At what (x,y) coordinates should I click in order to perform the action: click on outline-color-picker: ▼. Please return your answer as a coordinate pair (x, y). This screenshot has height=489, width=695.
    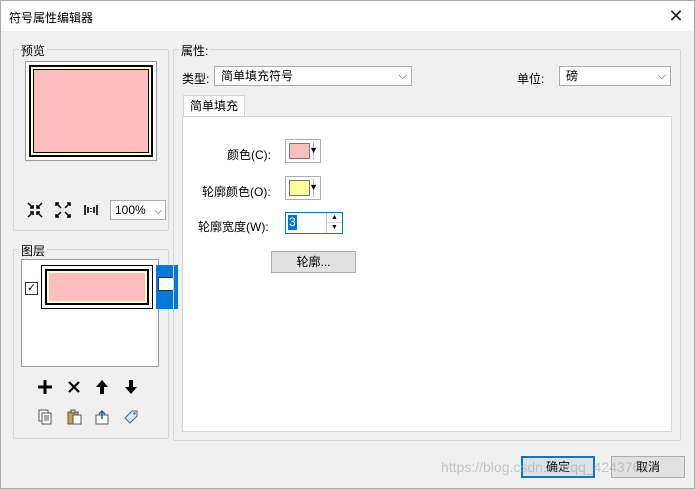
    Looking at the image, I should click on (303, 188).